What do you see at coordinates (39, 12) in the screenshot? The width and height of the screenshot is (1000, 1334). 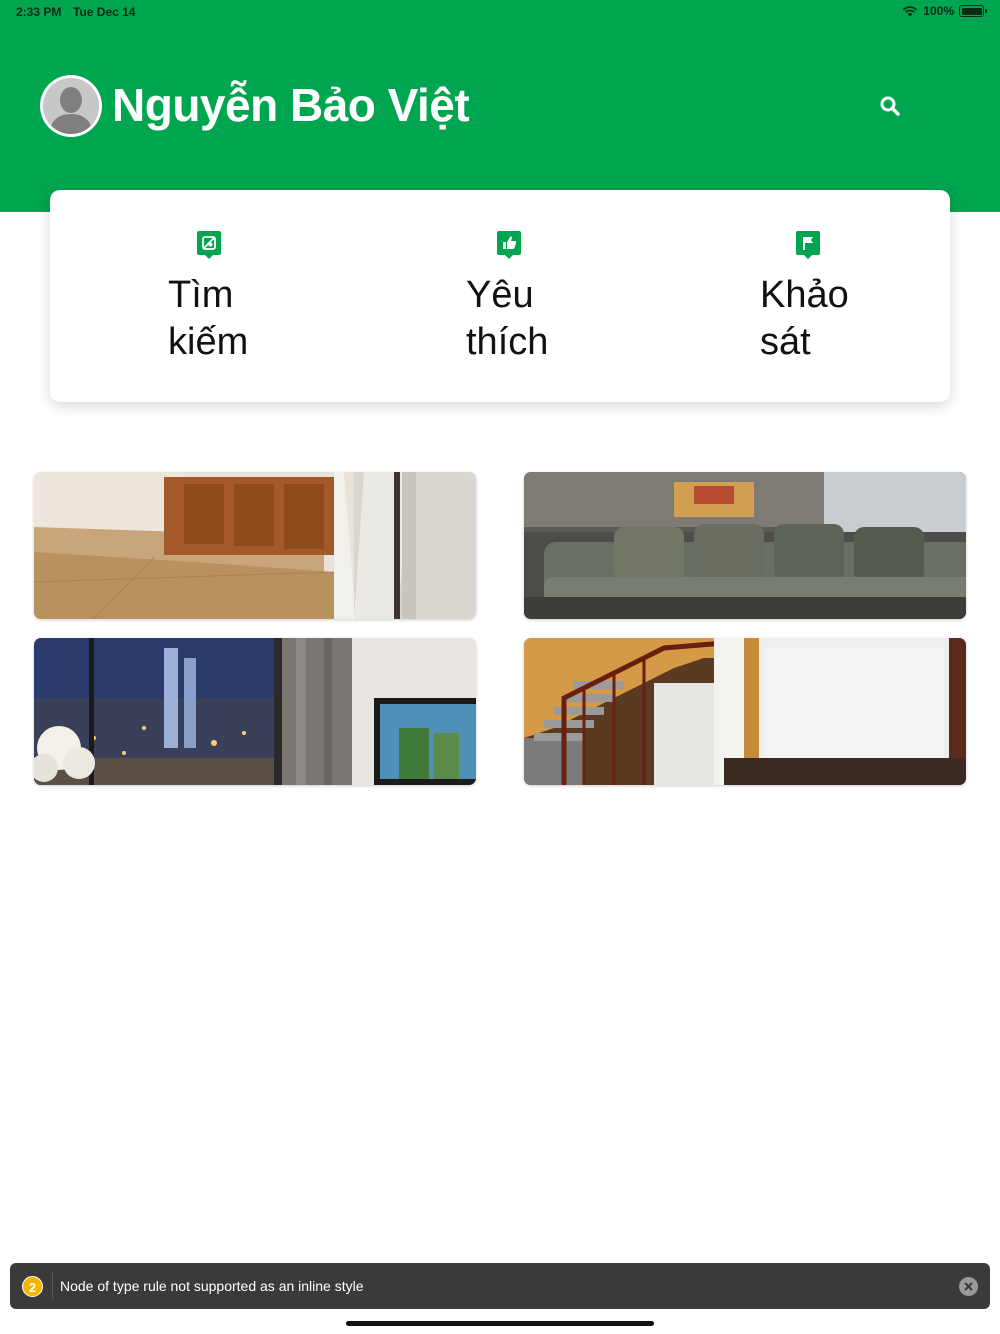 I see `status-time: 2:33 PM` at bounding box center [39, 12].